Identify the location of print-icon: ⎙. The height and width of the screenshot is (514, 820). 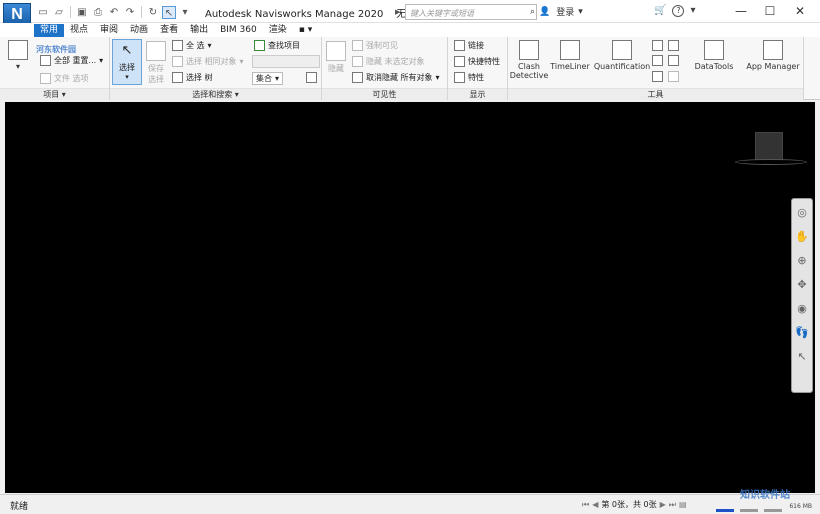
(98, 12).